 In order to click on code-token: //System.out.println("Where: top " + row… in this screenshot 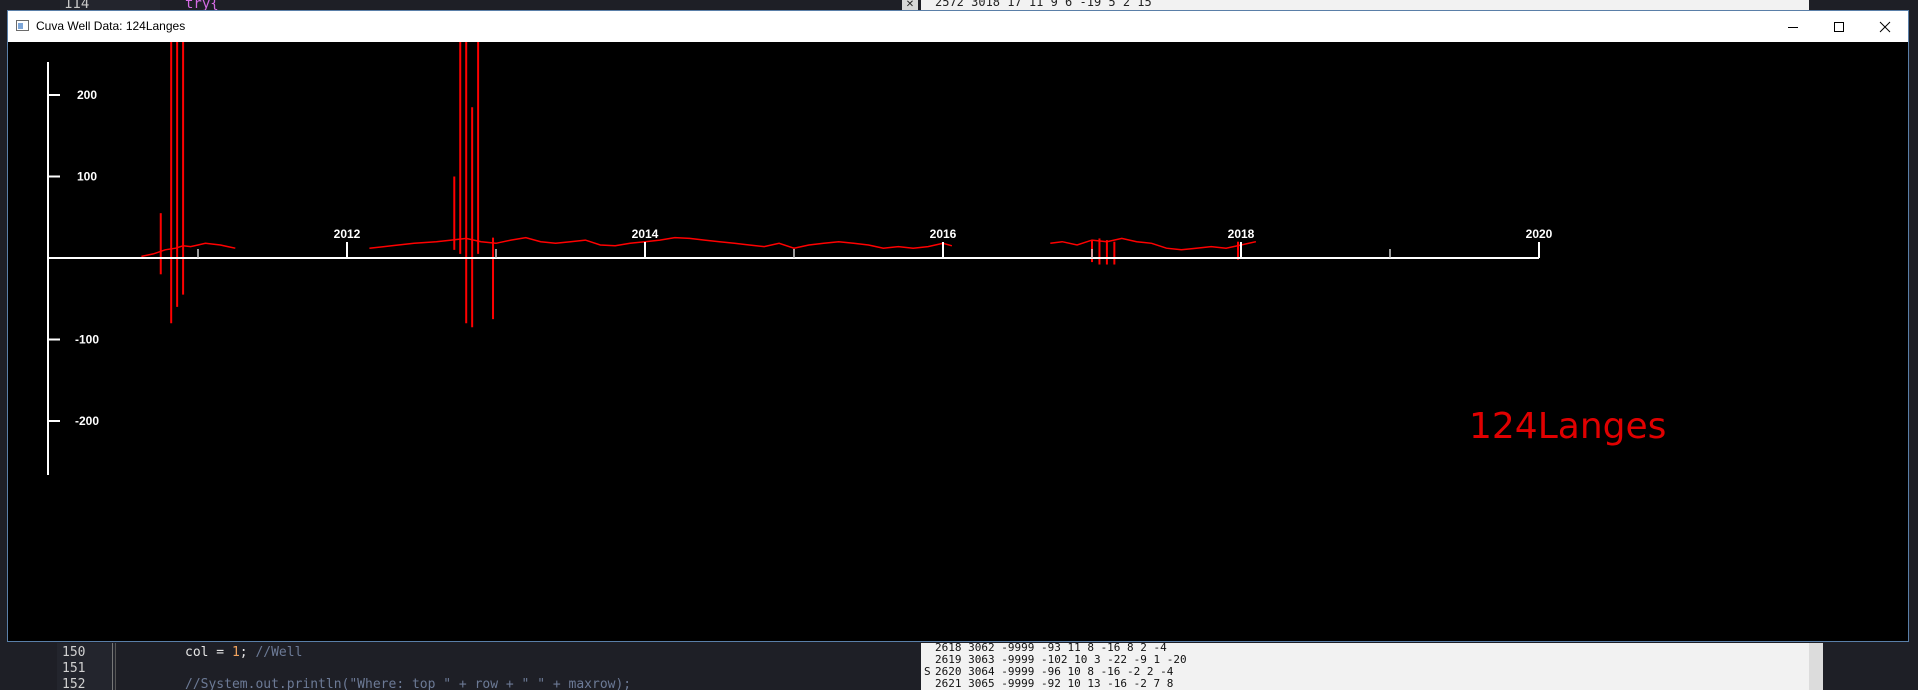, I will do `click(408, 683)`.